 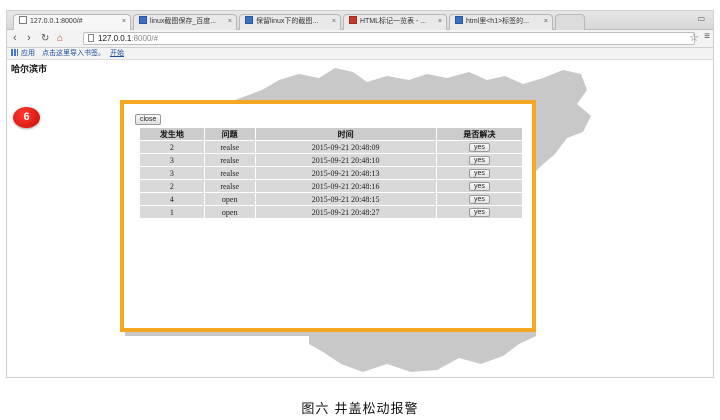 What do you see at coordinates (345, 173) in the screenshot?
I see `time-cell: 2015-09-21 20:48:13` at bounding box center [345, 173].